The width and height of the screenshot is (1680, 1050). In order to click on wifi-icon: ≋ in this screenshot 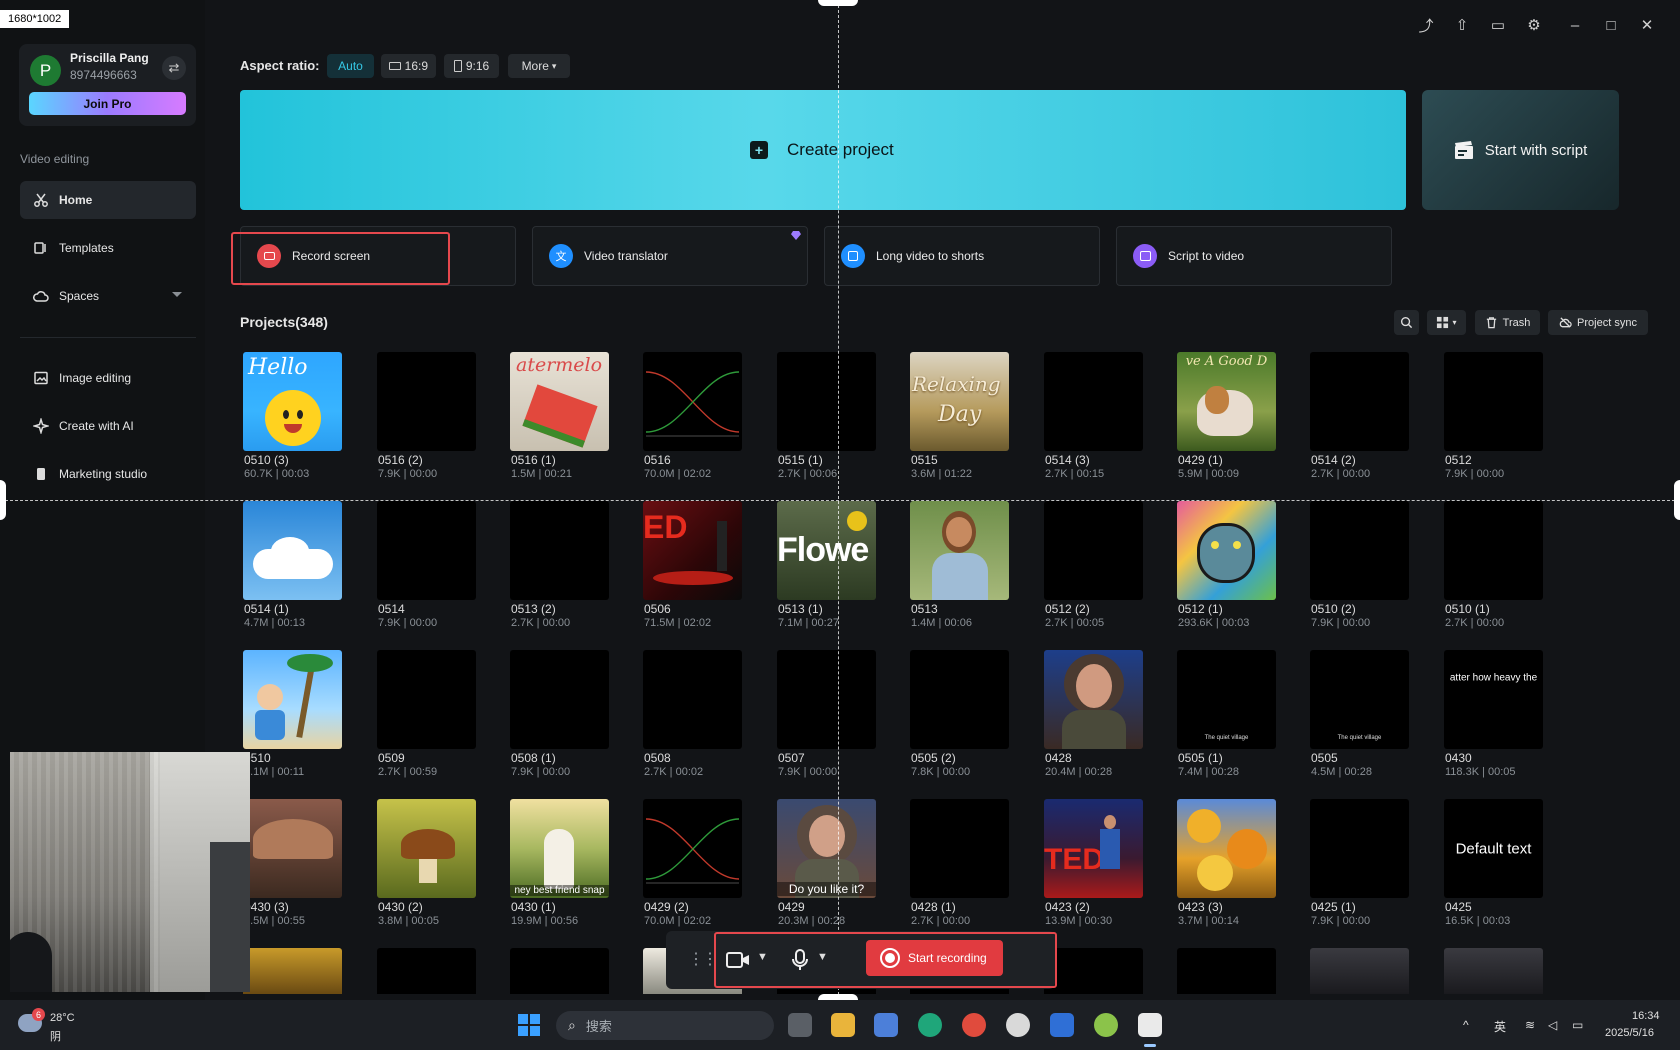, I will do `click(1530, 1025)`.